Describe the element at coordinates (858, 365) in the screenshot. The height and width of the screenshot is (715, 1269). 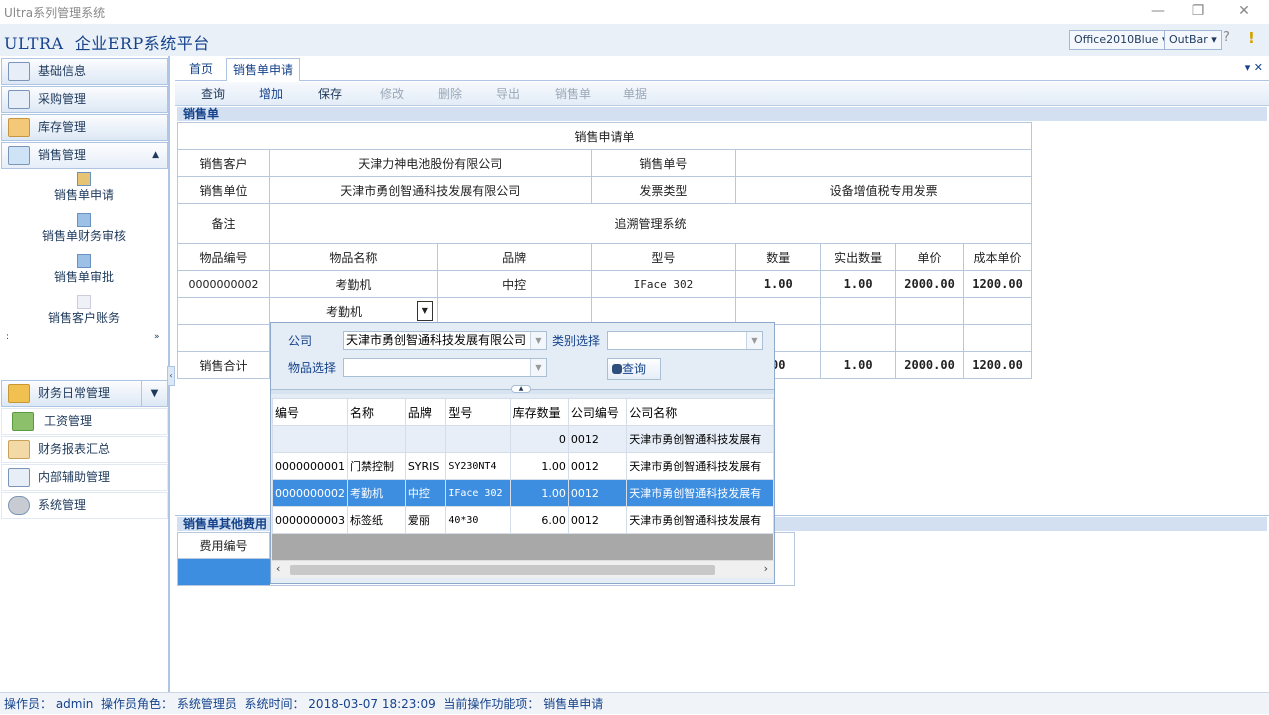
I see `total-actual: 1.00` at that location.